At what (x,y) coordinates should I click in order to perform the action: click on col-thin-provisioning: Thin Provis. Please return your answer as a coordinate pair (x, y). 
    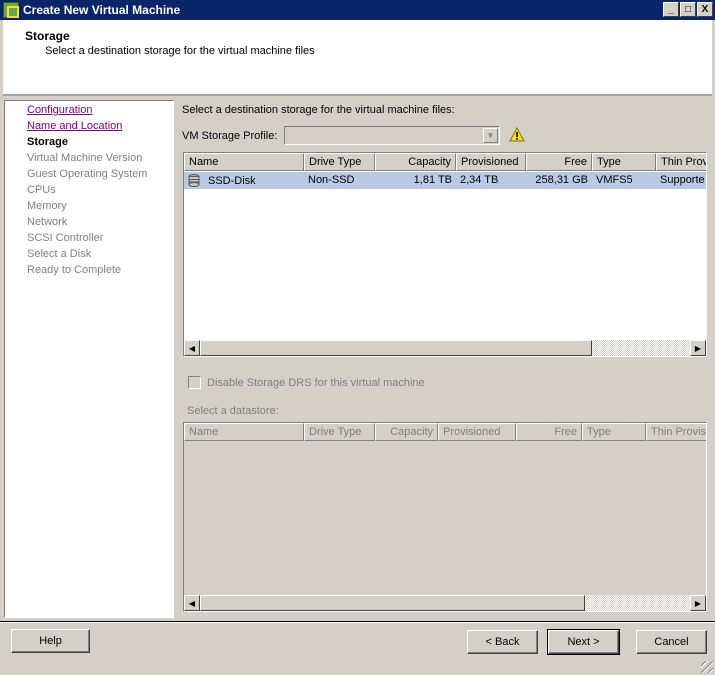
    Looking at the image, I should click on (676, 432).